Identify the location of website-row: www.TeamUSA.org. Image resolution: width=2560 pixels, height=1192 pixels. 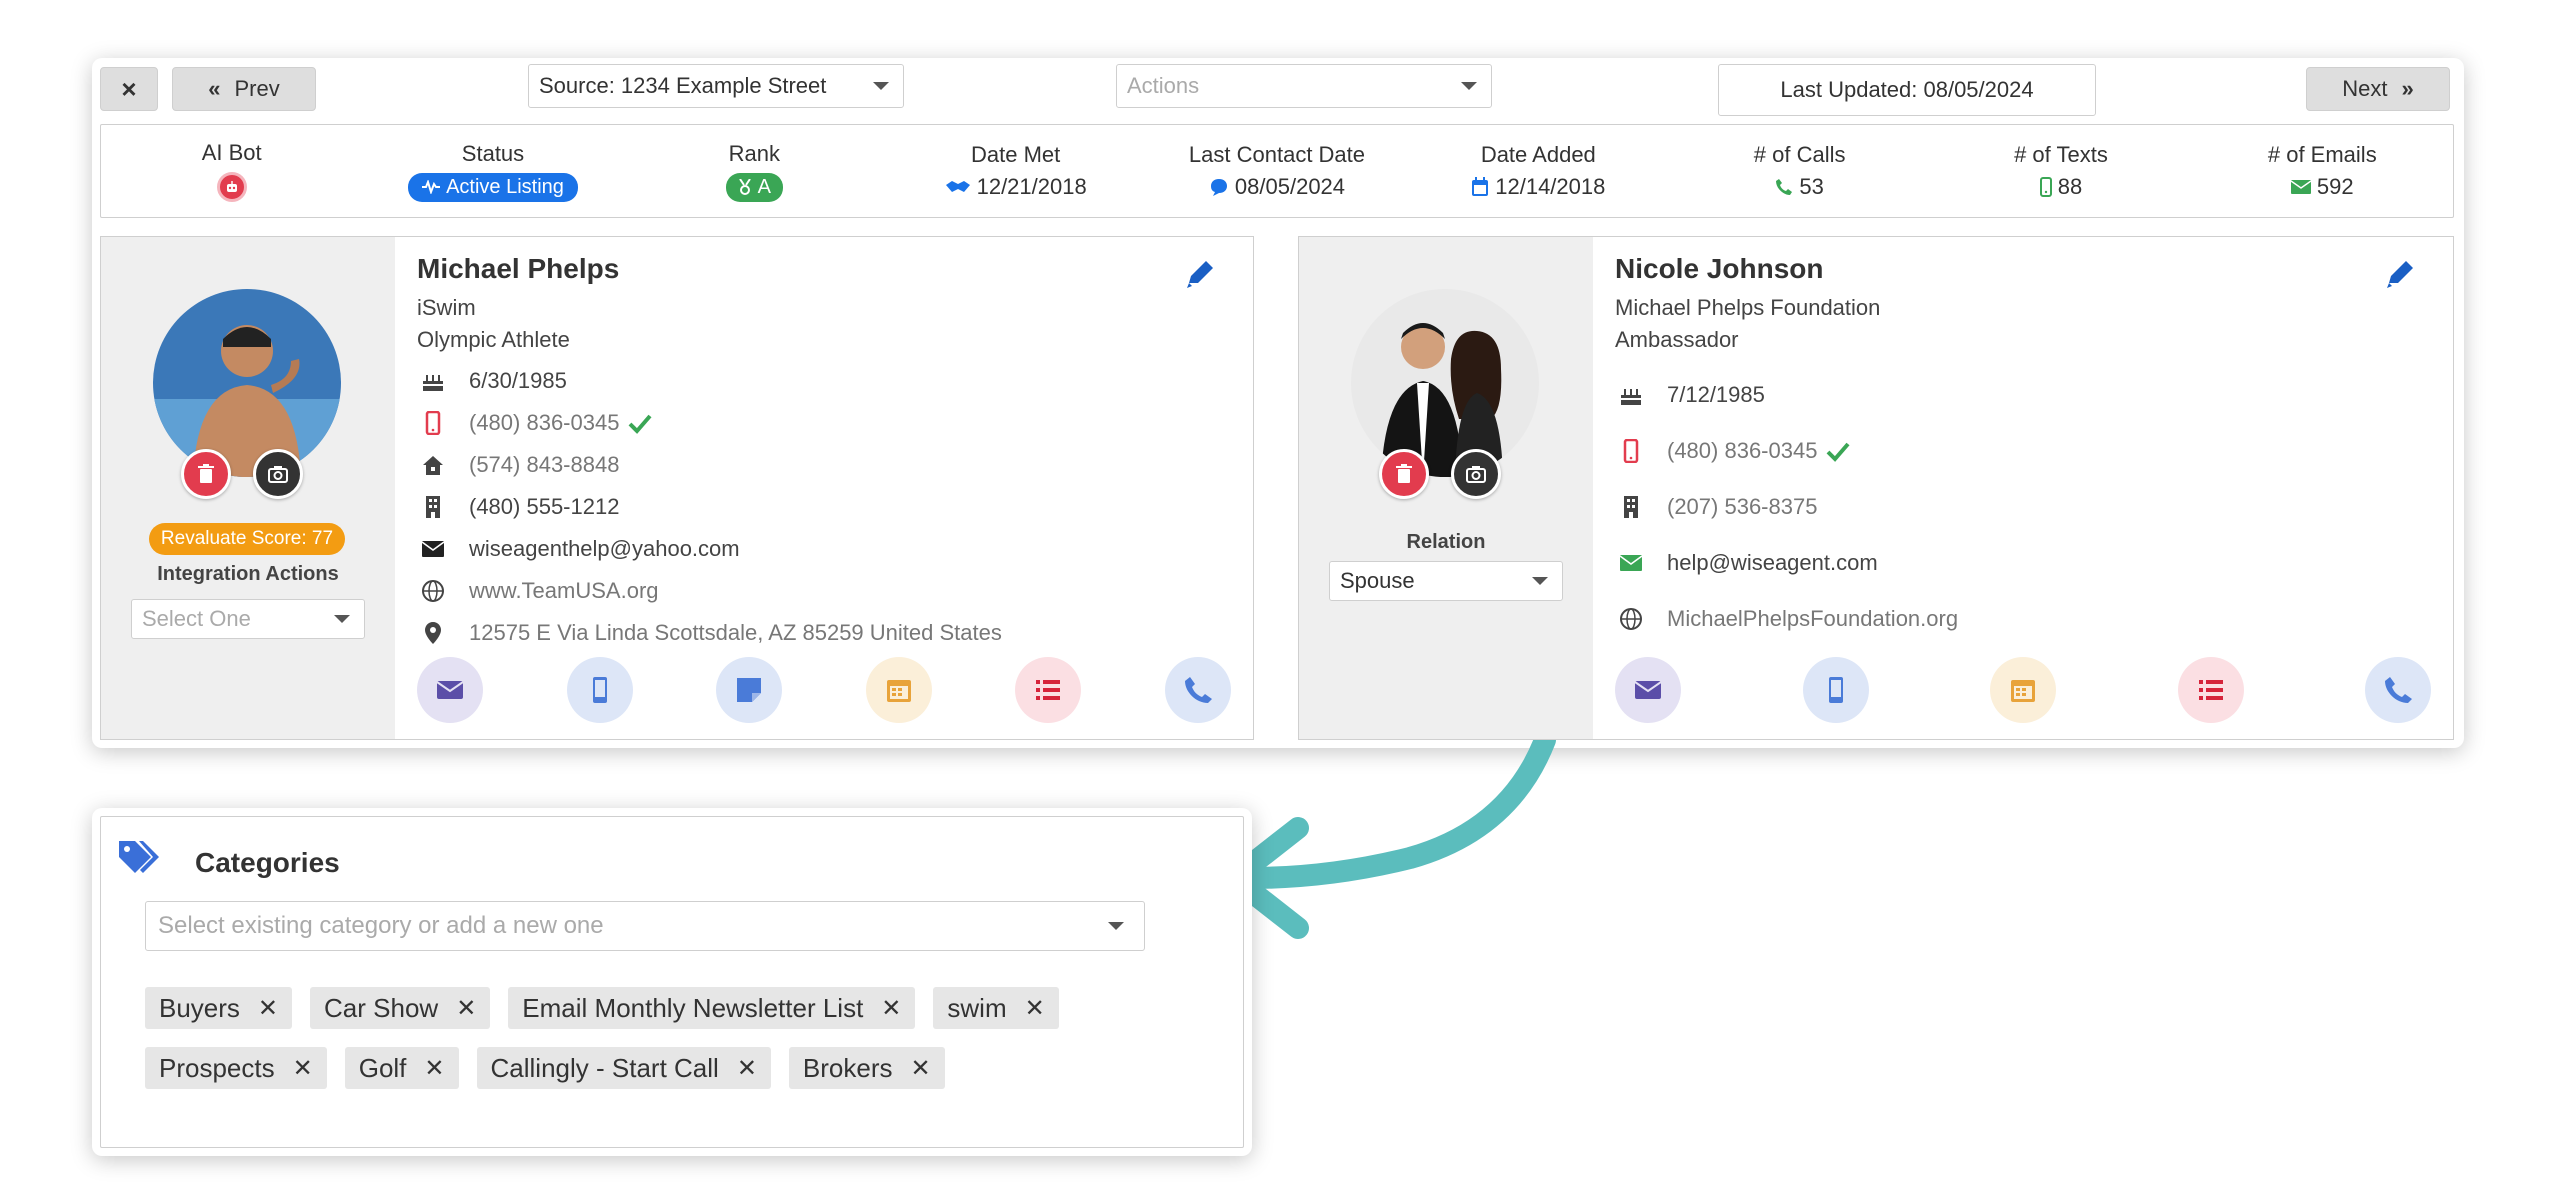
(538, 591).